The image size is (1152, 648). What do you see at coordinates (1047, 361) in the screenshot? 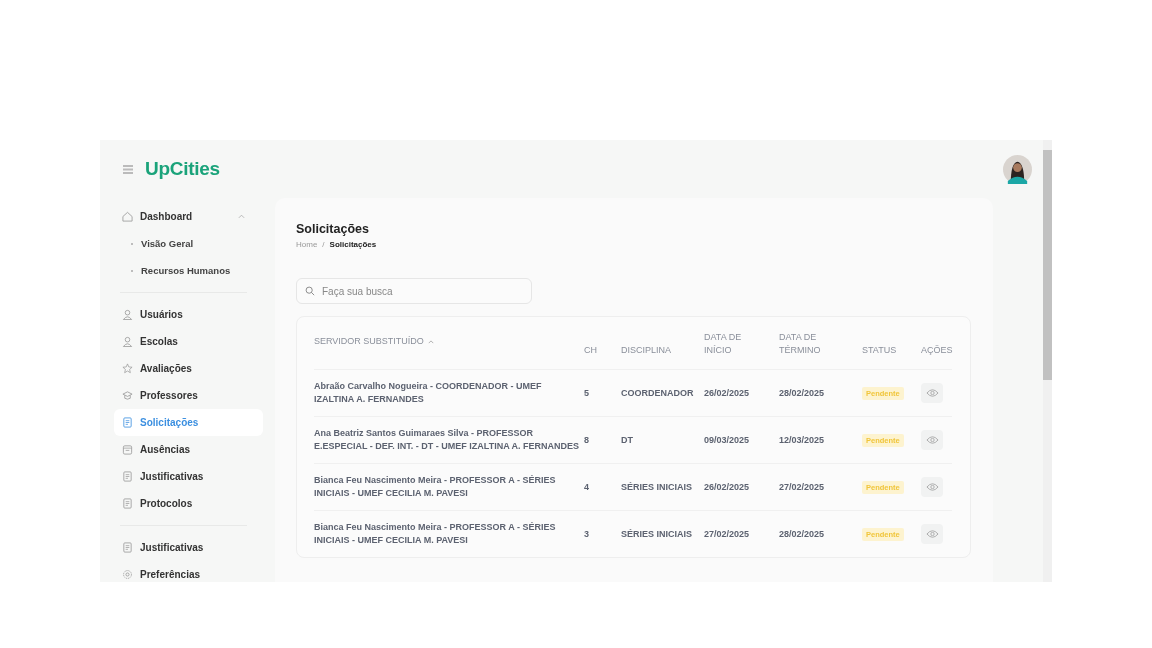
I see `scrollbar` at bounding box center [1047, 361].